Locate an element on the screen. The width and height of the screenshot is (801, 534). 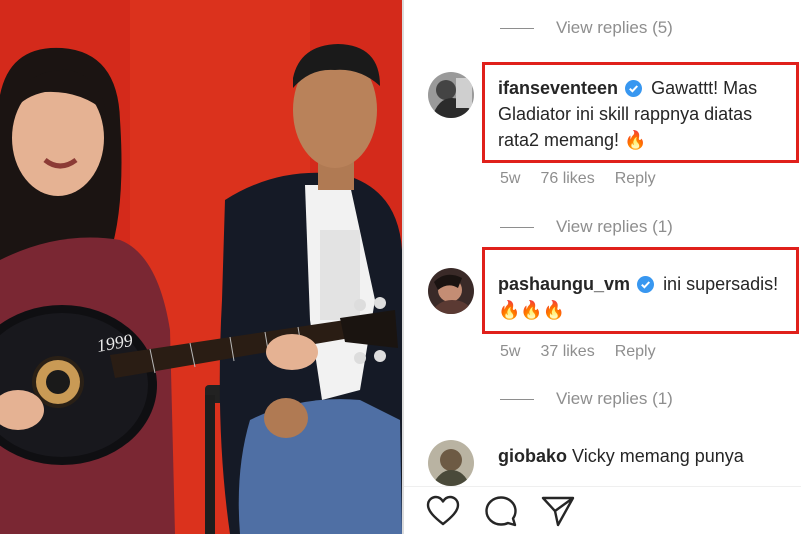
comment-username: giobako is located at coordinates (532, 456).